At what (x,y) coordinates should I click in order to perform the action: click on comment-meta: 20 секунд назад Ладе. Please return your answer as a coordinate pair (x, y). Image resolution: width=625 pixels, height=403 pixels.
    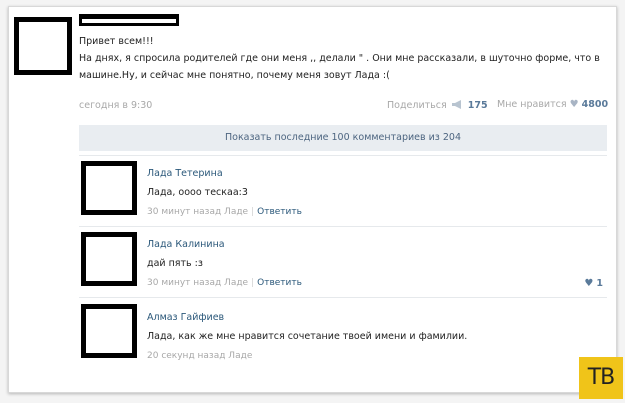
    Looking at the image, I should click on (199, 356).